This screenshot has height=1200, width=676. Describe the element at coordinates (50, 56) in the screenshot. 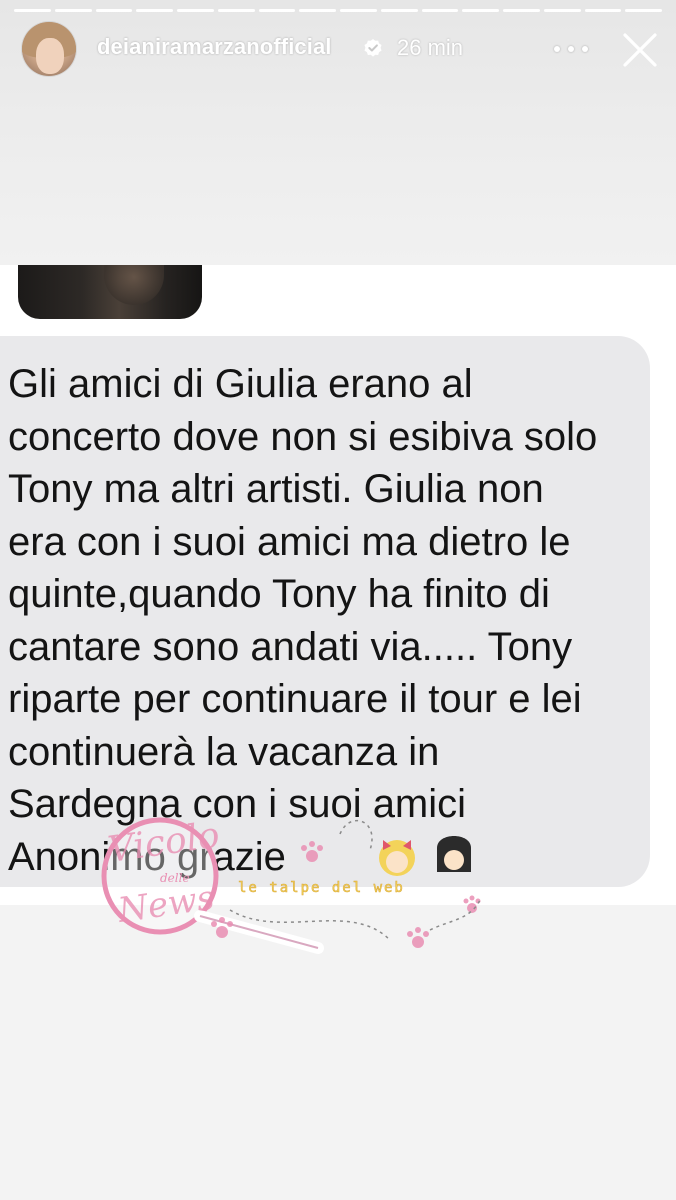

I see `avatar-face` at that location.